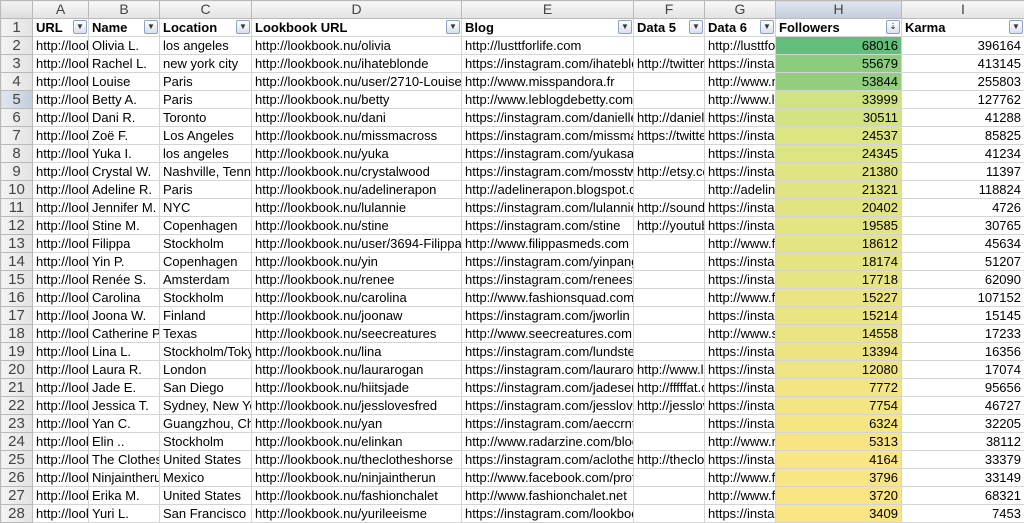  Describe the element at coordinates (16, 189) in the screenshot. I see `row-header-10: 10` at that location.